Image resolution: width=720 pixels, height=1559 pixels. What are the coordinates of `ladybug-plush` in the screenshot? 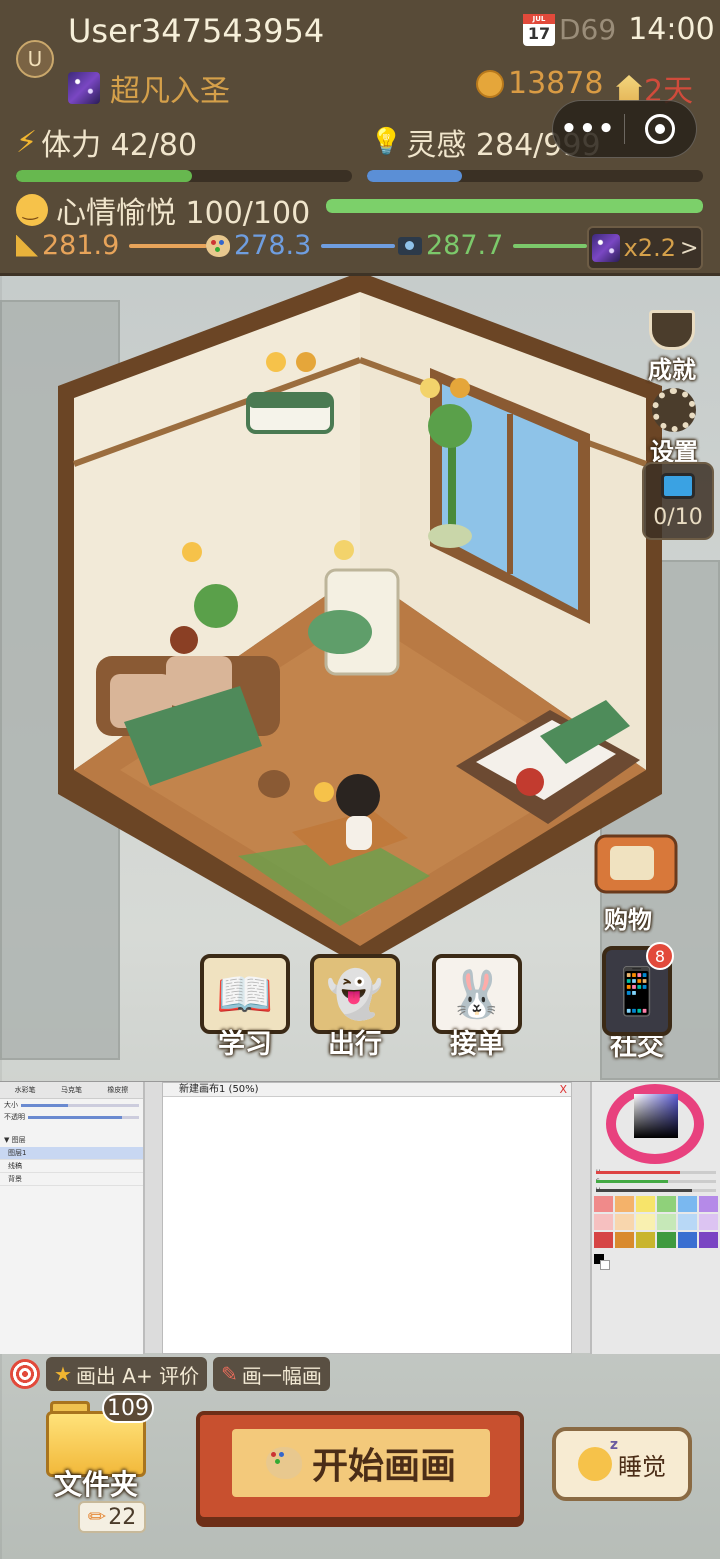 It's located at (530, 782).